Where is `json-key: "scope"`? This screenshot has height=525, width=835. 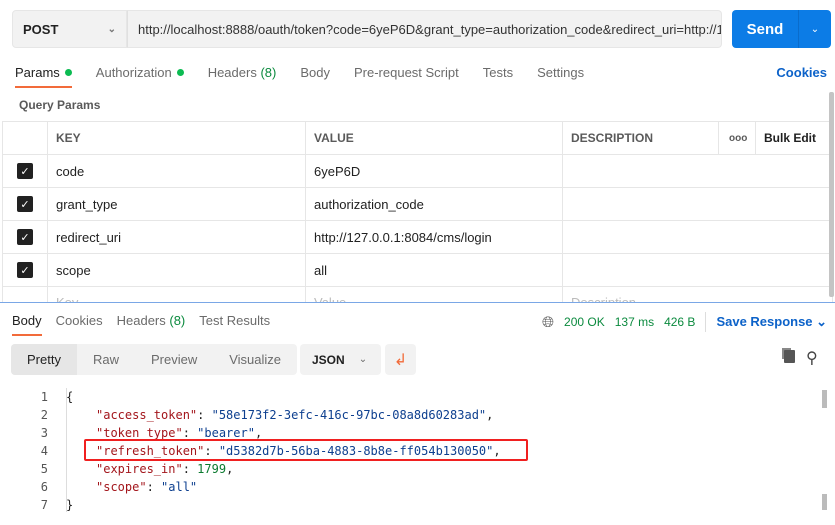
json-key: "scope" is located at coordinates (121, 487).